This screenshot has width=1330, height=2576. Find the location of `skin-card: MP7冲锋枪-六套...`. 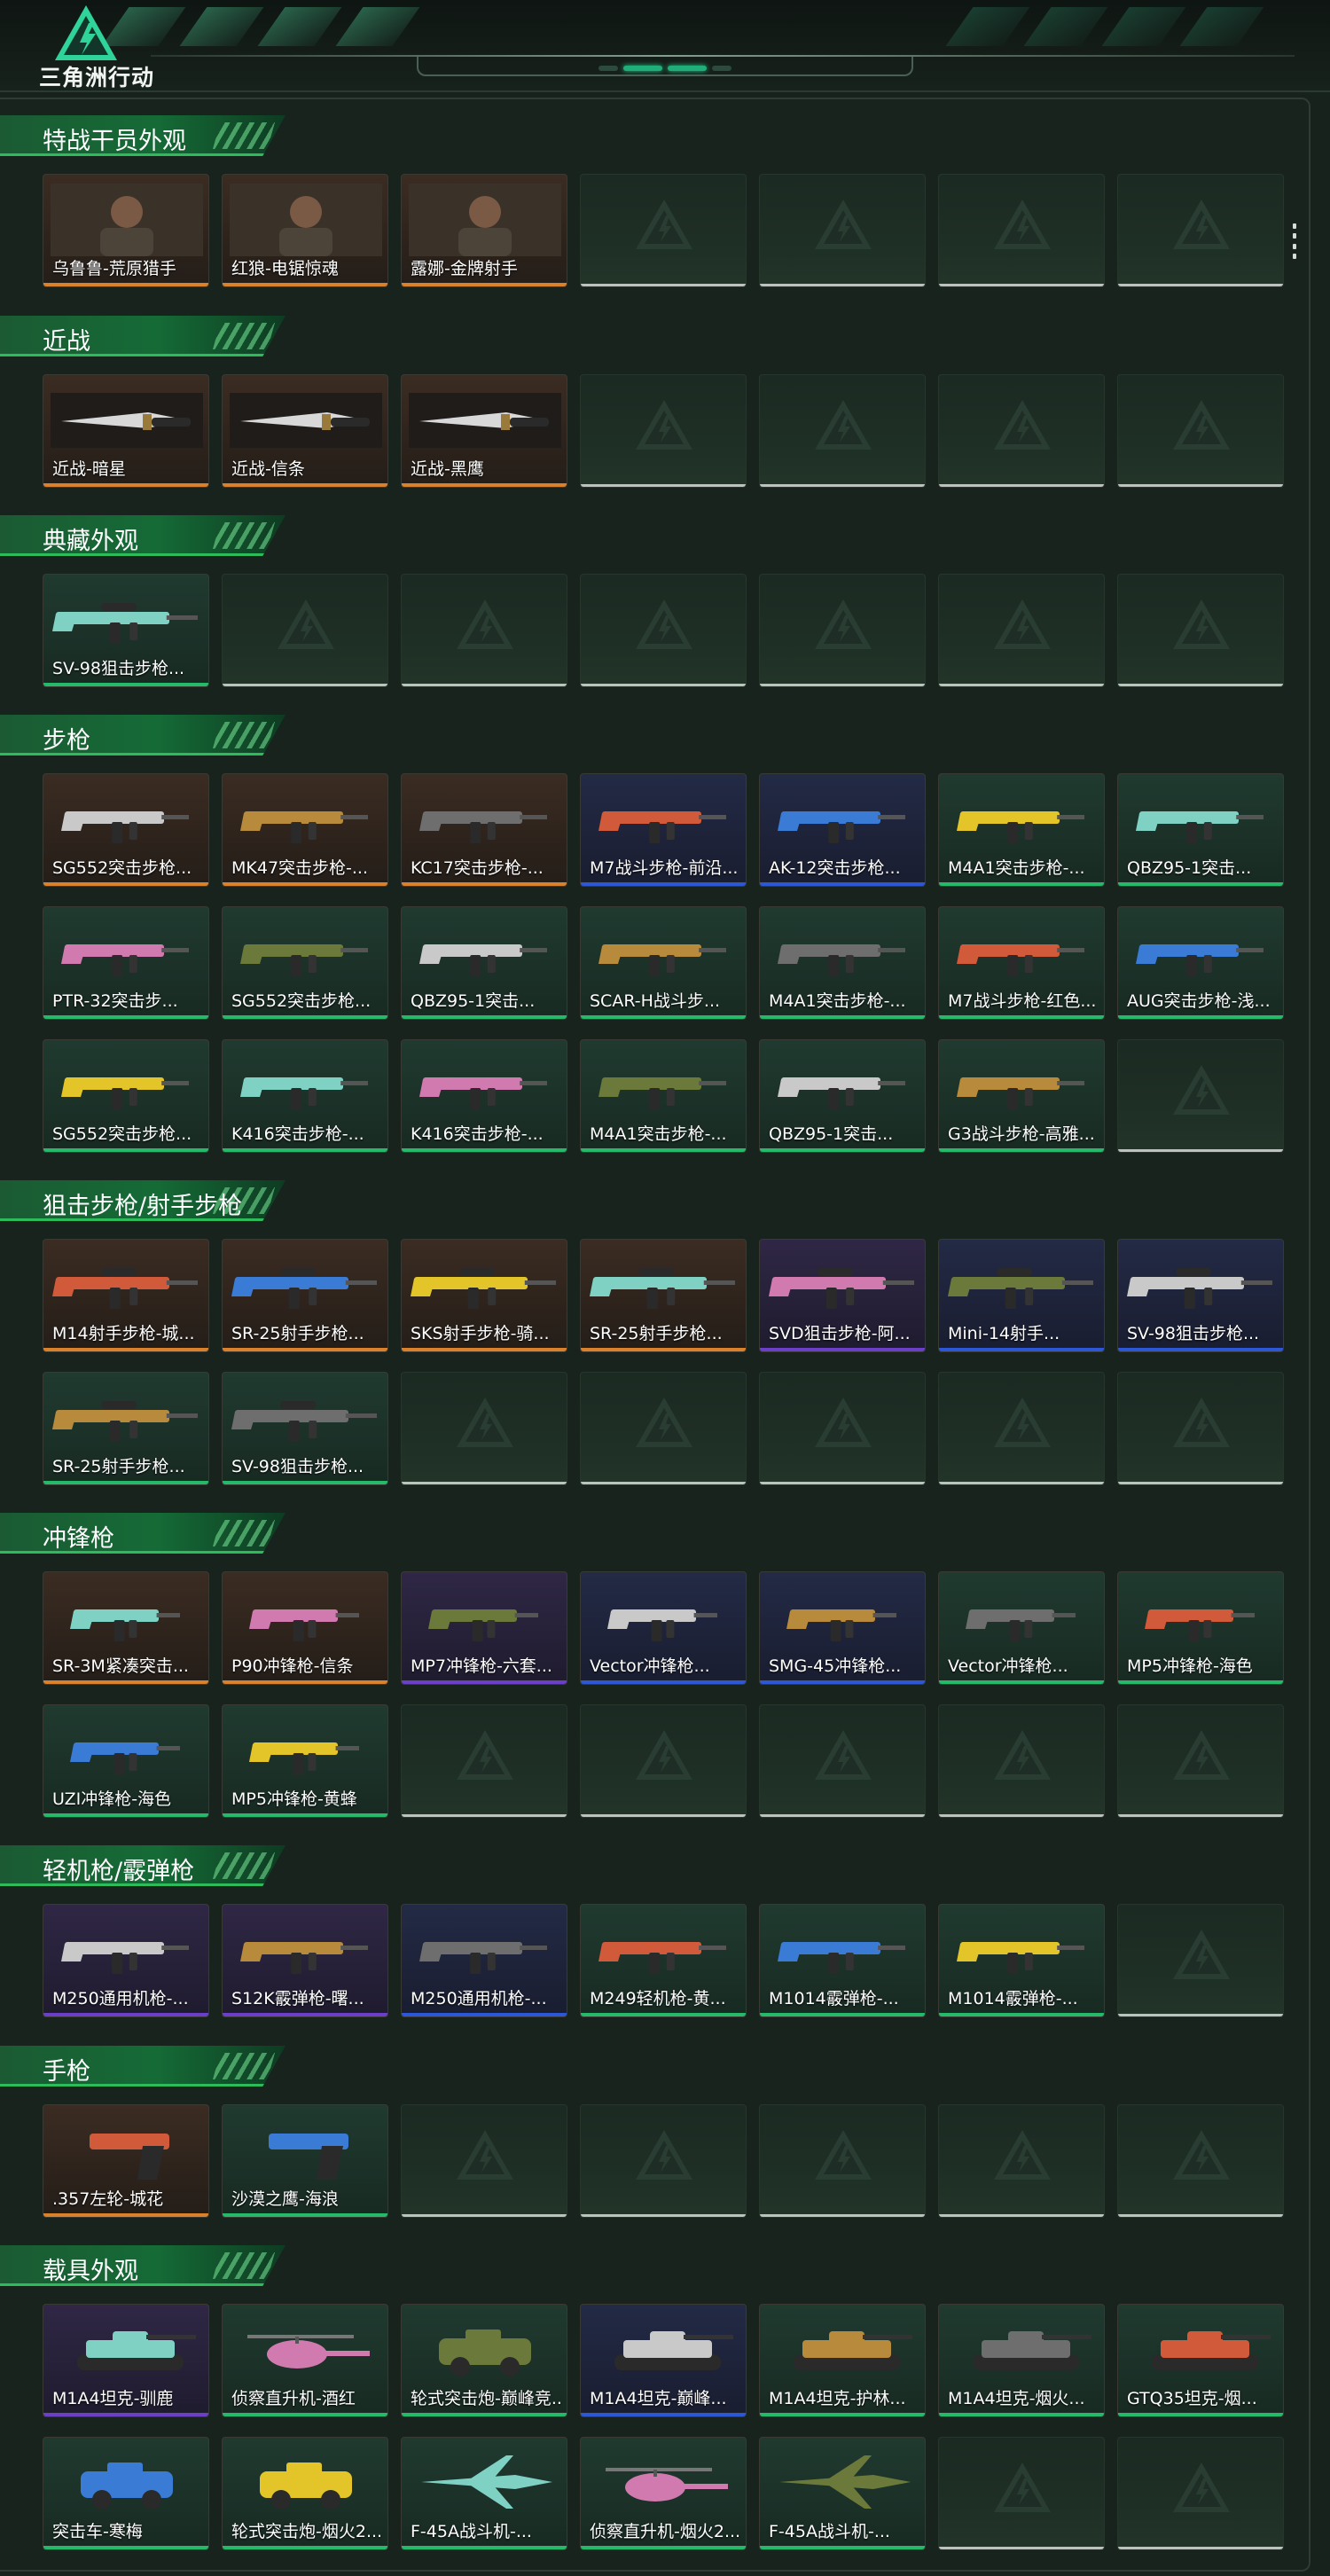

skin-card: MP7冲锋枪-六套... is located at coordinates (484, 1628).